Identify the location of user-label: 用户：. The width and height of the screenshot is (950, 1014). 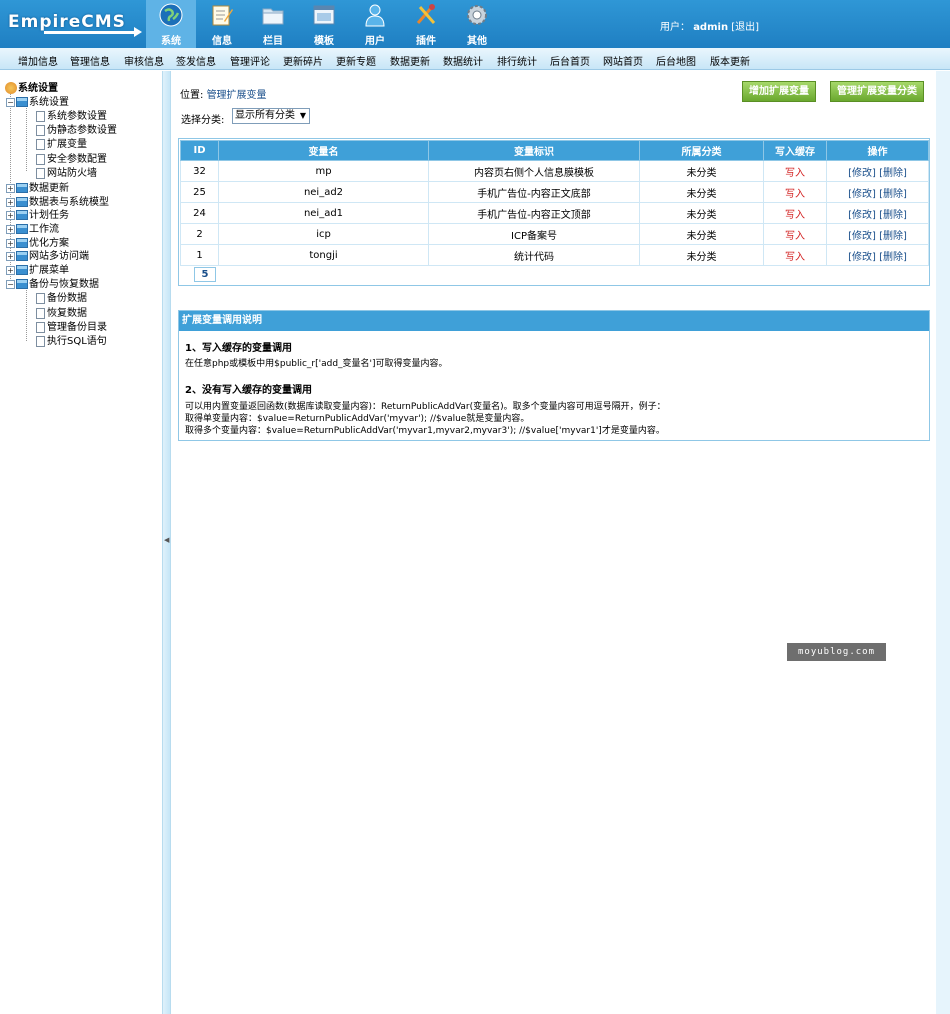
(675, 27).